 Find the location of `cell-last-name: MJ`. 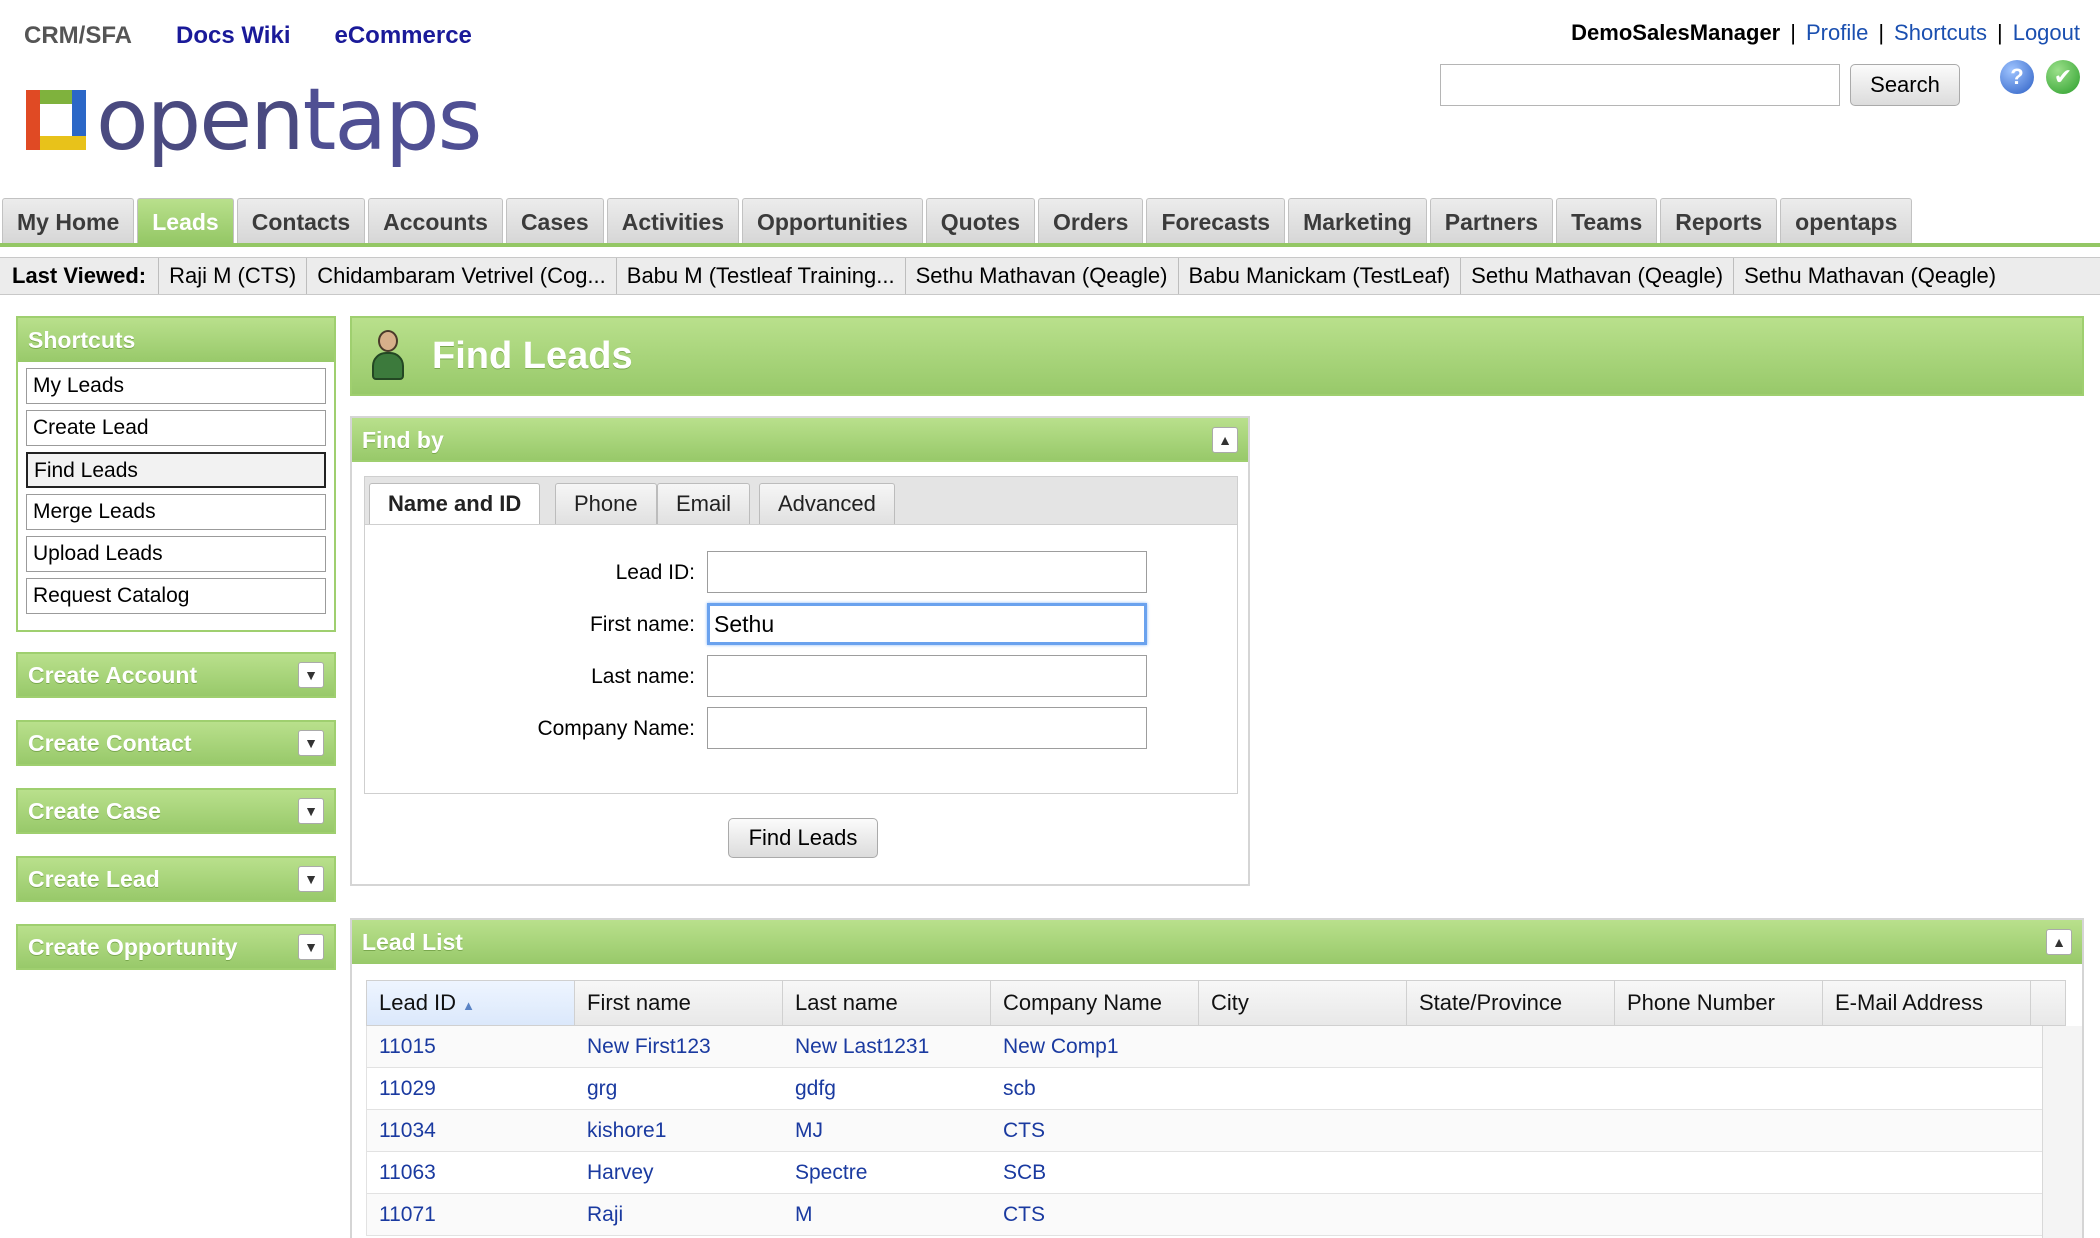

cell-last-name: MJ is located at coordinates (887, 1130).